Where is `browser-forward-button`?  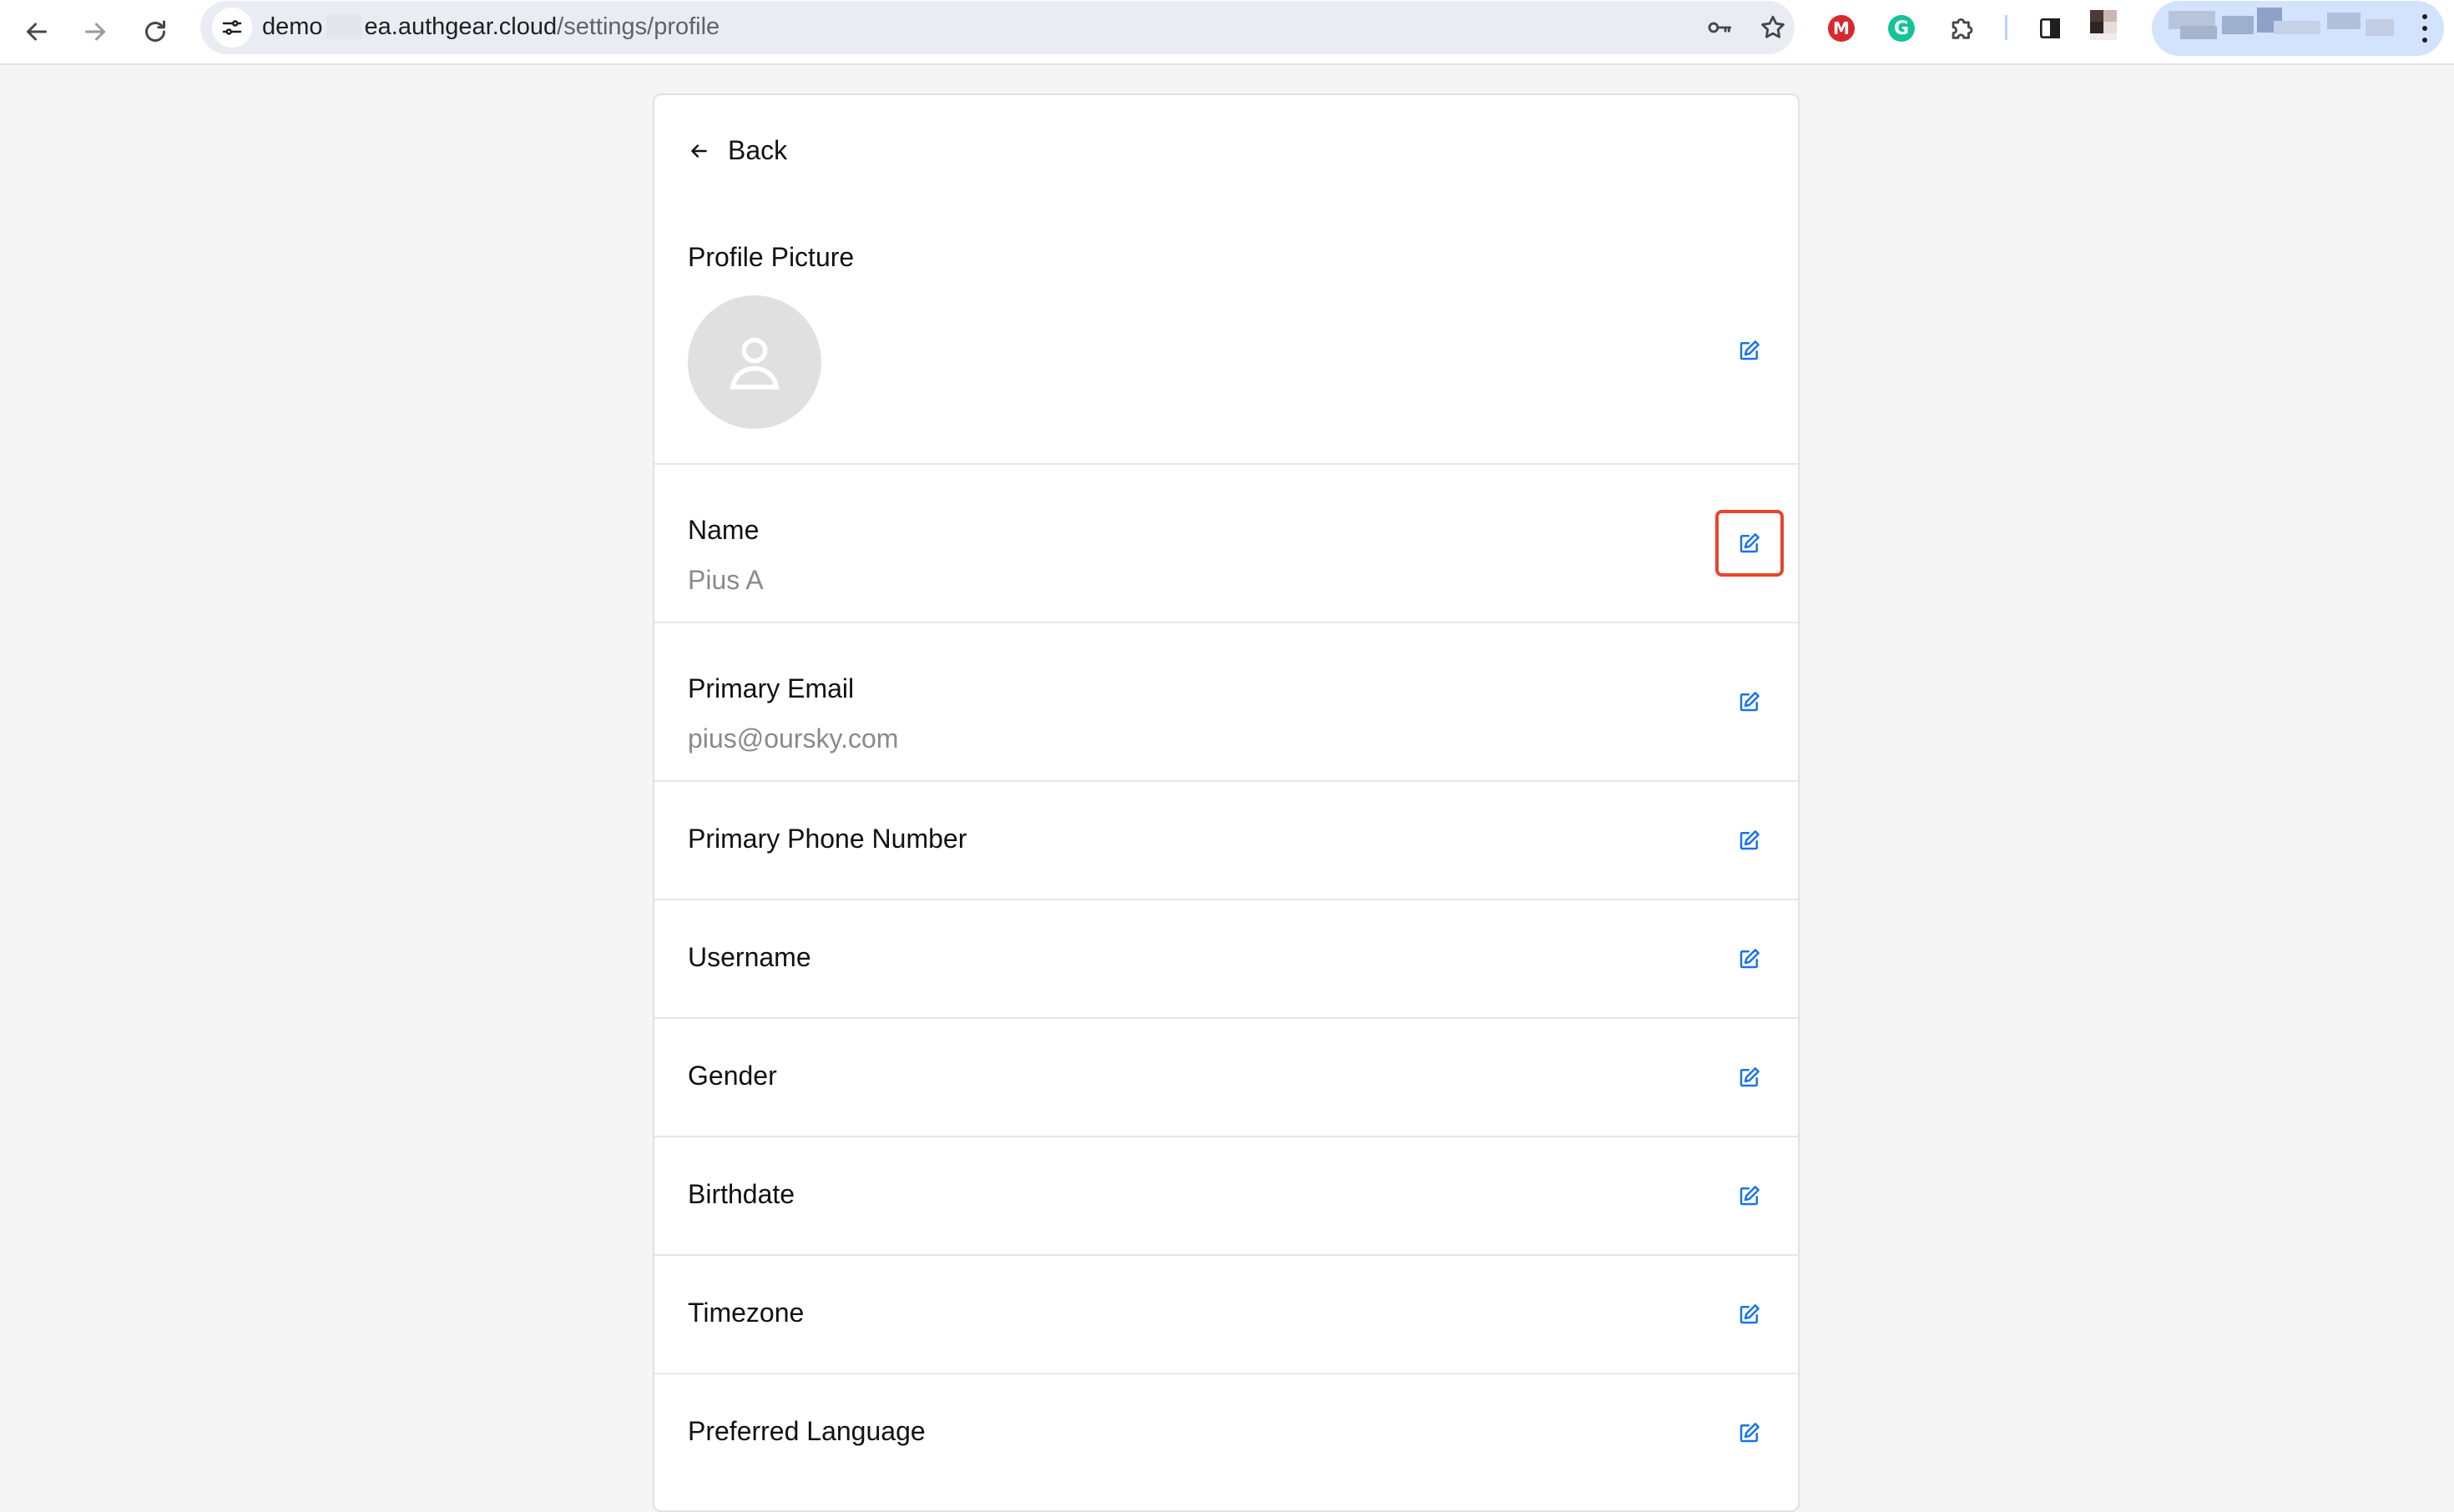
browser-forward-button is located at coordinates (95, 31).